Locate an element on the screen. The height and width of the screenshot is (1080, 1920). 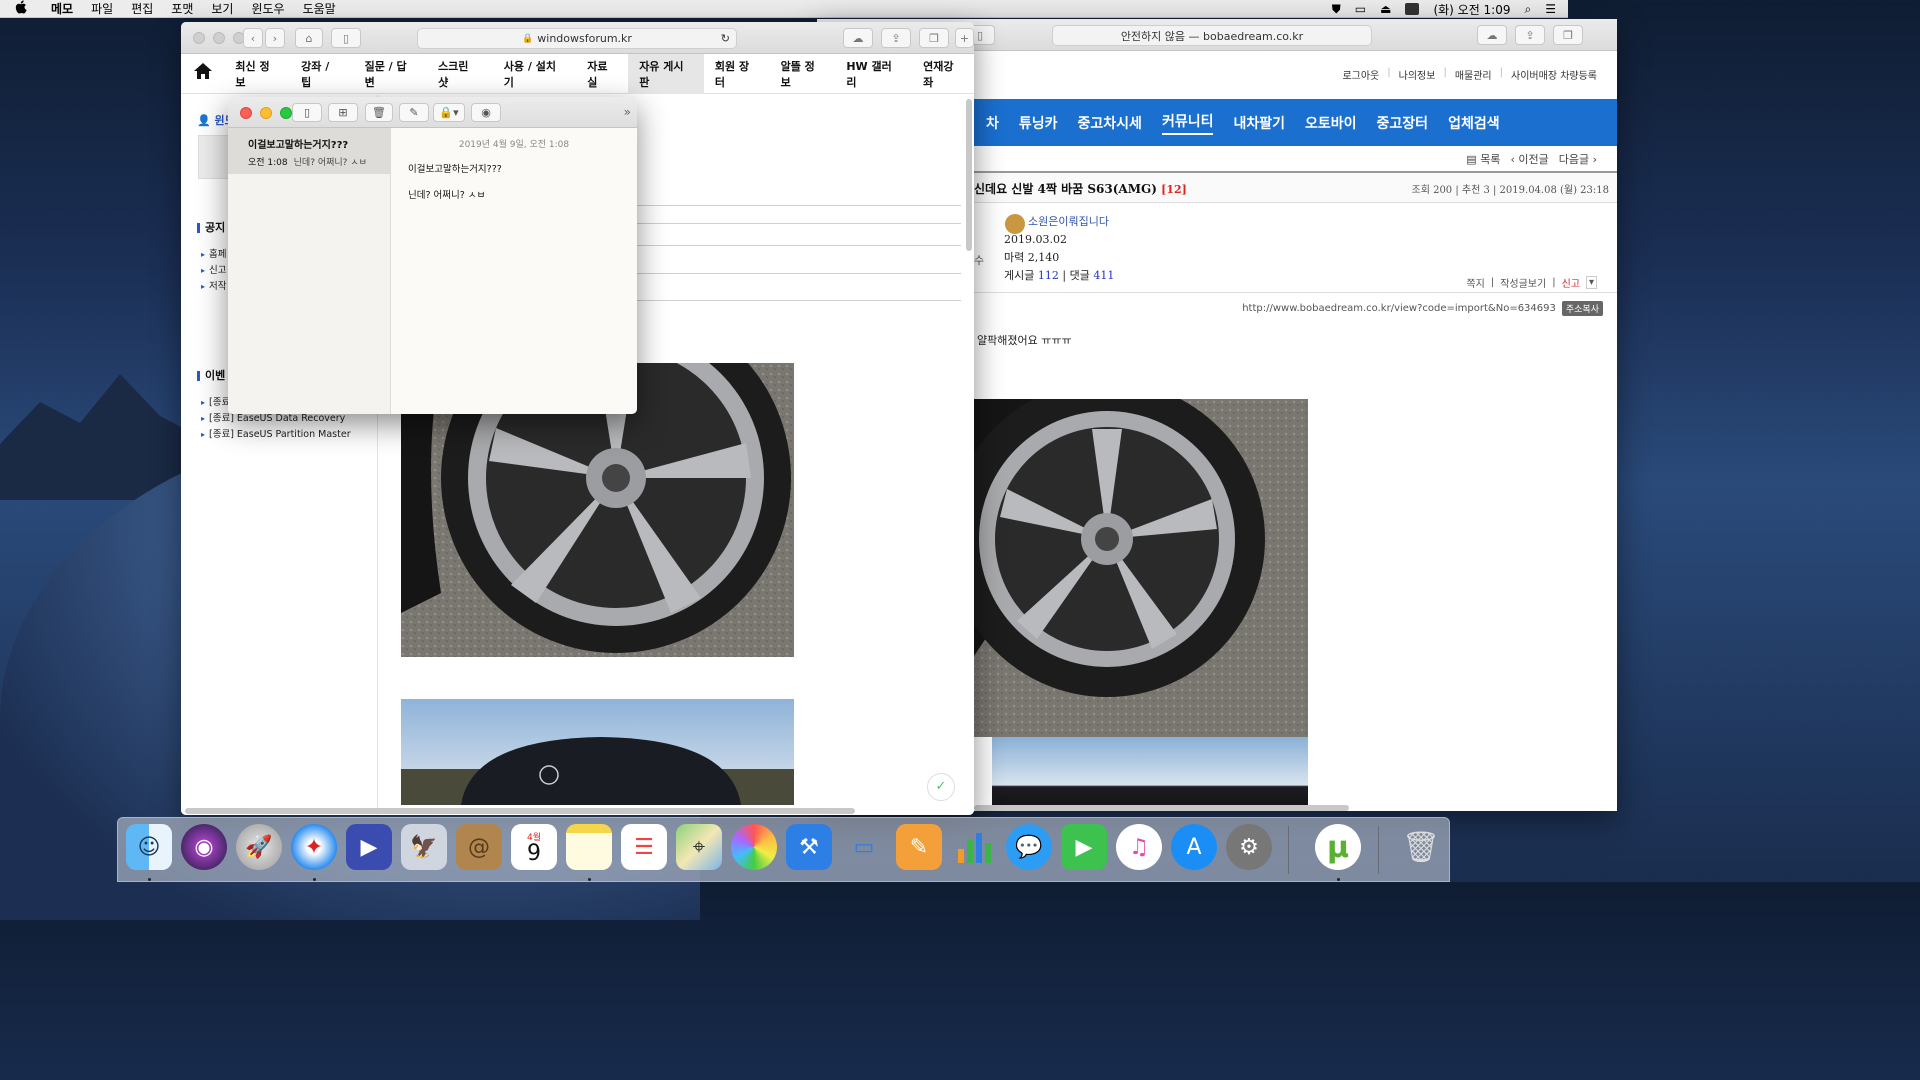
nav-item-used-market: 중고장터 is located at coordinates (1403, 123).